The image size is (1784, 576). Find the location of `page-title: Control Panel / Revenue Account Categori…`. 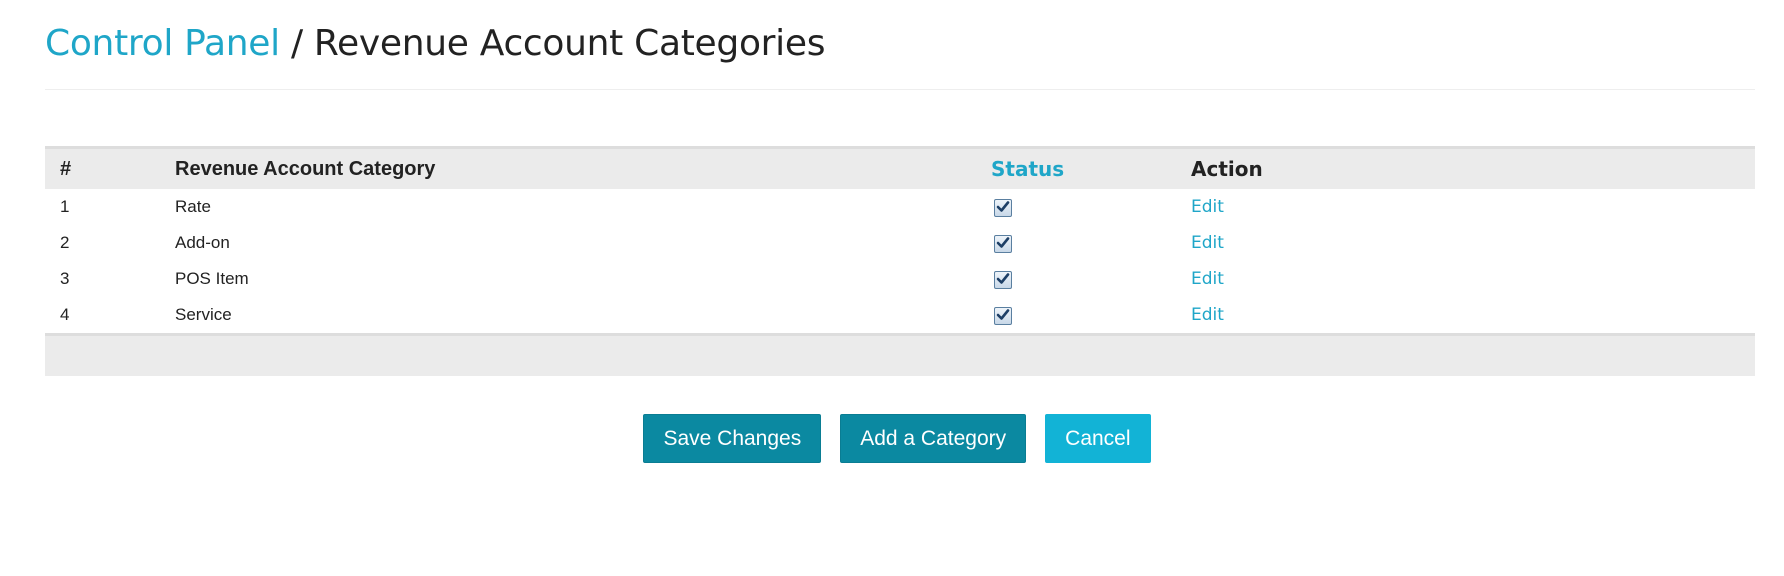

page-title: Control Panel / Revenue Account Categori… is located at coordinates (900, 44).